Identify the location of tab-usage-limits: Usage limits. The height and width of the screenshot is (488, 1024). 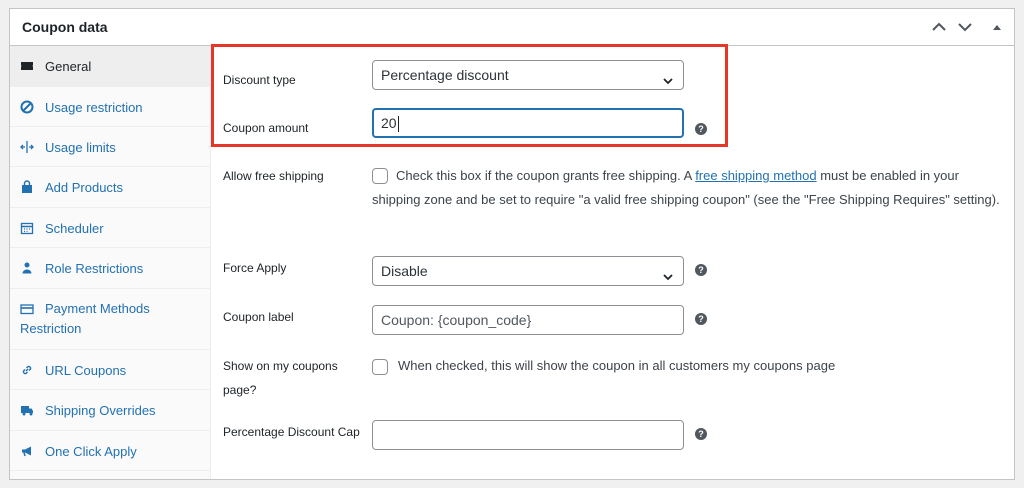
(110, 147).